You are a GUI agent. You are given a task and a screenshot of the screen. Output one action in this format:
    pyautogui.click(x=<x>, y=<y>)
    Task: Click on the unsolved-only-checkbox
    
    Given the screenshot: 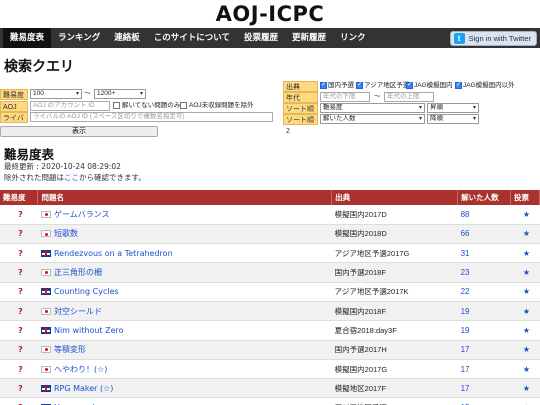 What is the action you would take?
    pyautogui.click(x=116, y=105)
    